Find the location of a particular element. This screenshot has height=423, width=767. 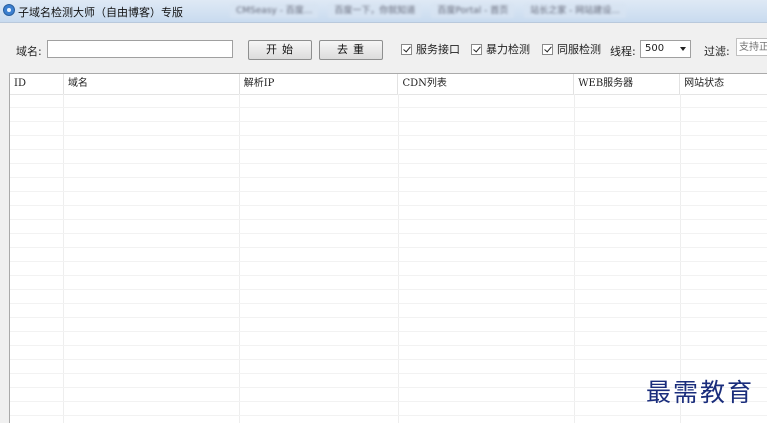

brute-force-label: 暴力检测 is located at coordinates (508, 49).